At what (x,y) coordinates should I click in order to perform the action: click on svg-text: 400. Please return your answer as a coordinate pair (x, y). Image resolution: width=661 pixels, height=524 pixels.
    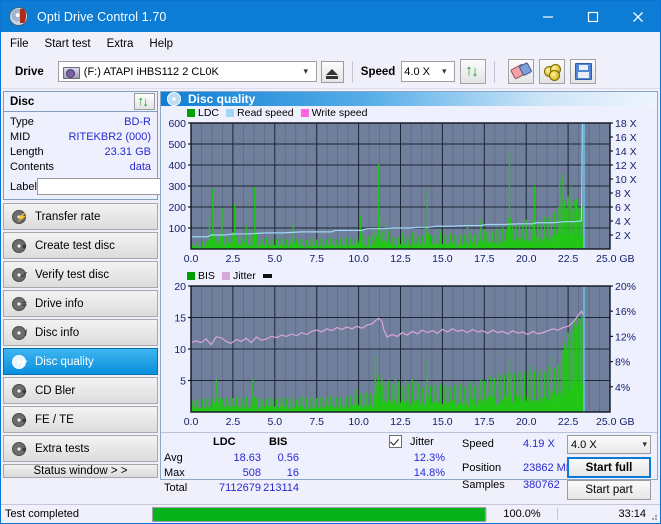
    Looking at the image, I should click on (177, 166).